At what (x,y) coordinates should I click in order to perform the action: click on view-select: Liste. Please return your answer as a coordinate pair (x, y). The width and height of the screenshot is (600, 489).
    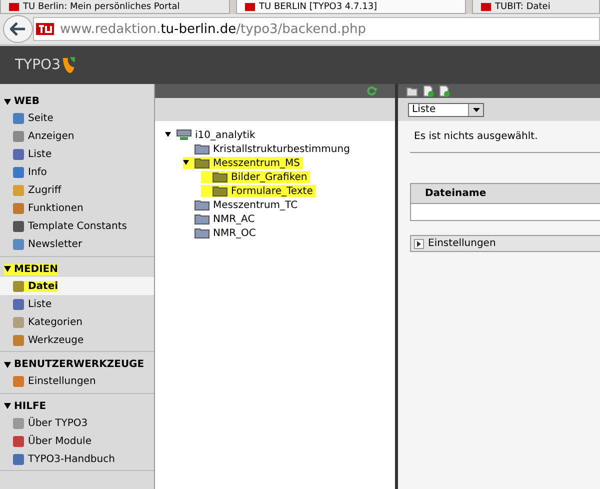
    Looking at the image, I should click on (446, 109).